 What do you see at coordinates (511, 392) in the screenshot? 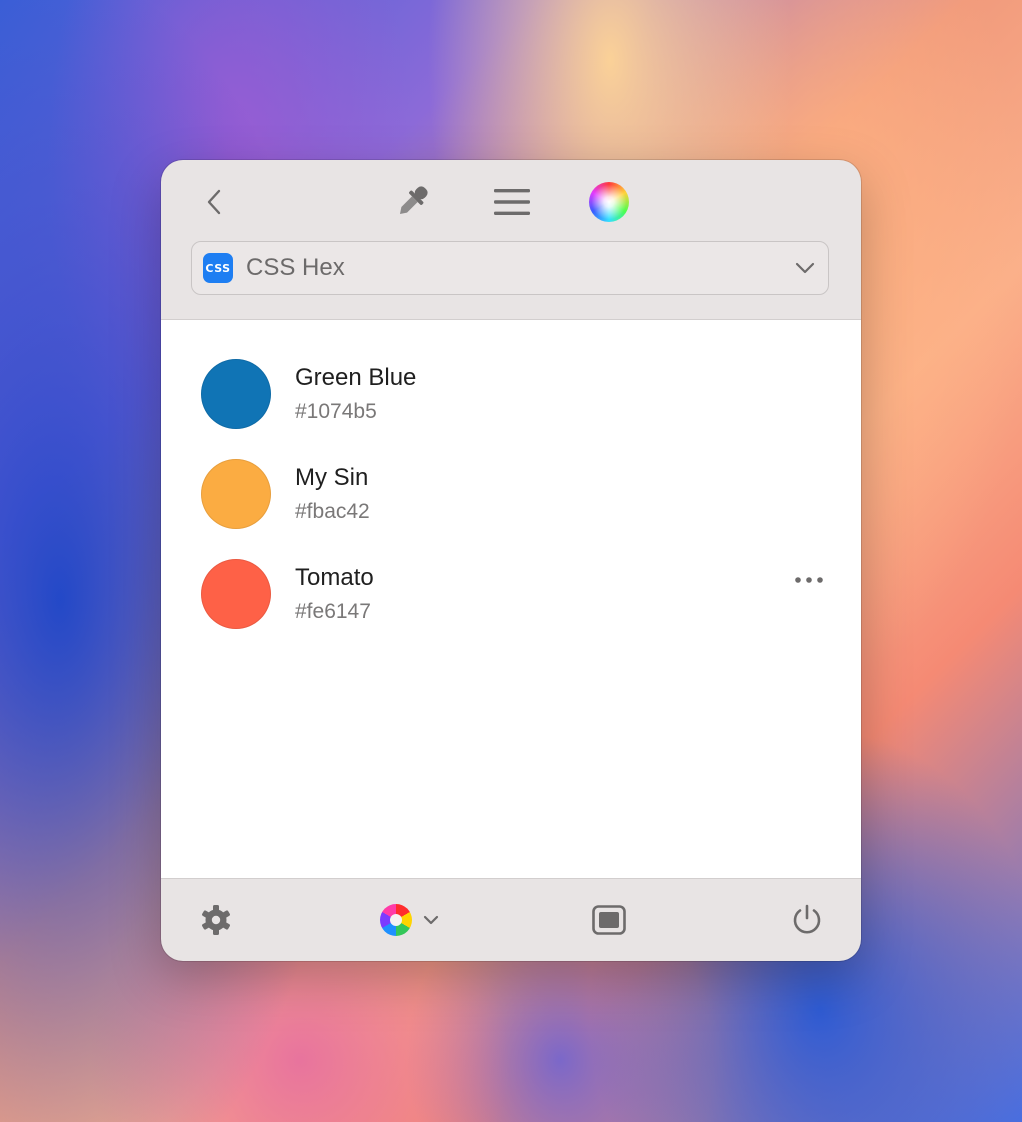
I see `list-item: Green Blue #1074b5` at bounding box center [511, 392].